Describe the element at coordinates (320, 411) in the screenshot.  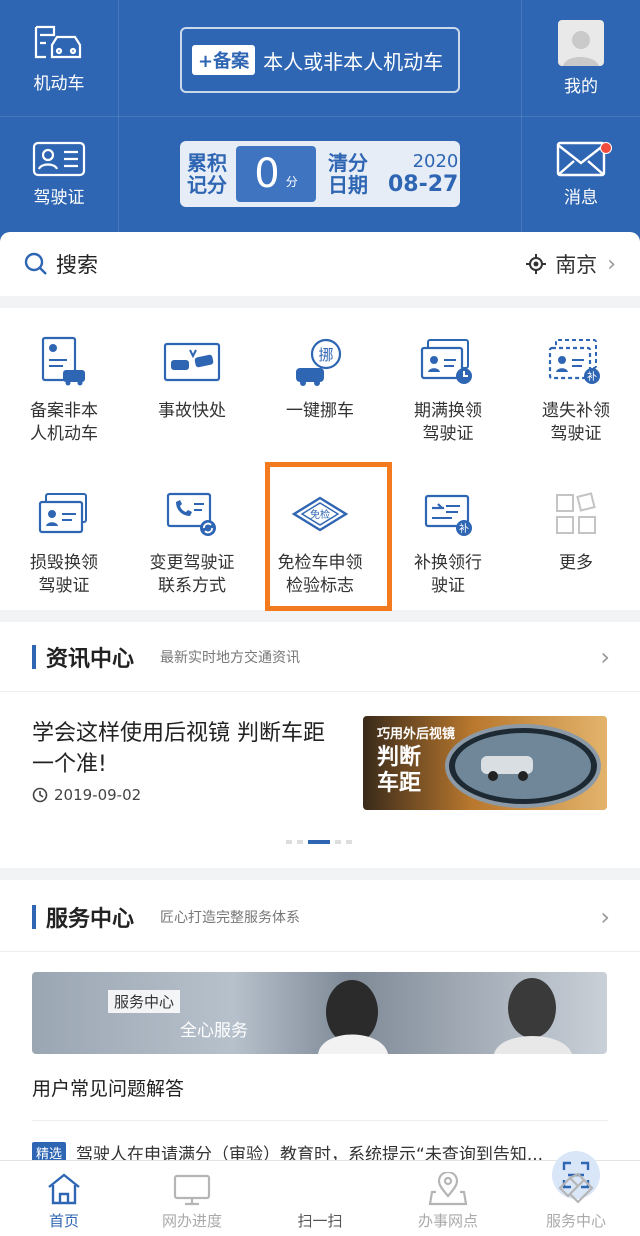
I see `service-label: 一键挪车` at that location.